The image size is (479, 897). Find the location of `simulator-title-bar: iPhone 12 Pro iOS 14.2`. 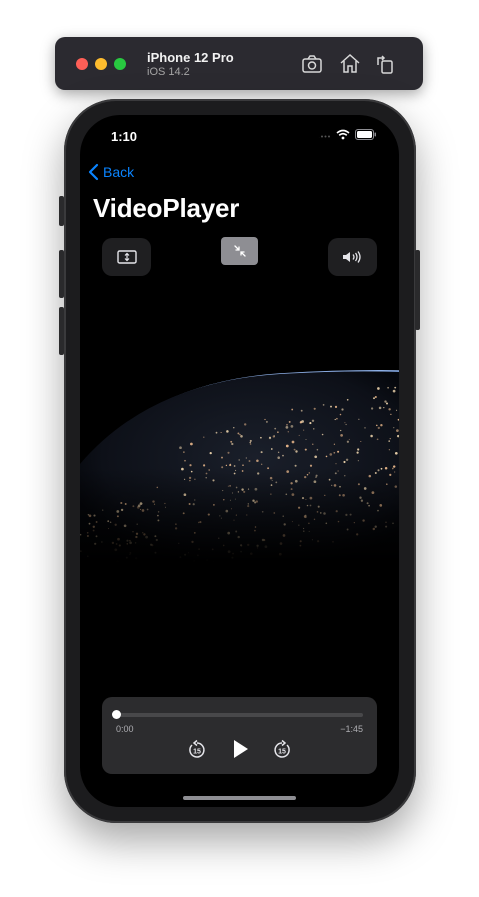

simulator-title-bar: iPhone 12 Pro iOS 14.2 is located at coordinates (239, 63).